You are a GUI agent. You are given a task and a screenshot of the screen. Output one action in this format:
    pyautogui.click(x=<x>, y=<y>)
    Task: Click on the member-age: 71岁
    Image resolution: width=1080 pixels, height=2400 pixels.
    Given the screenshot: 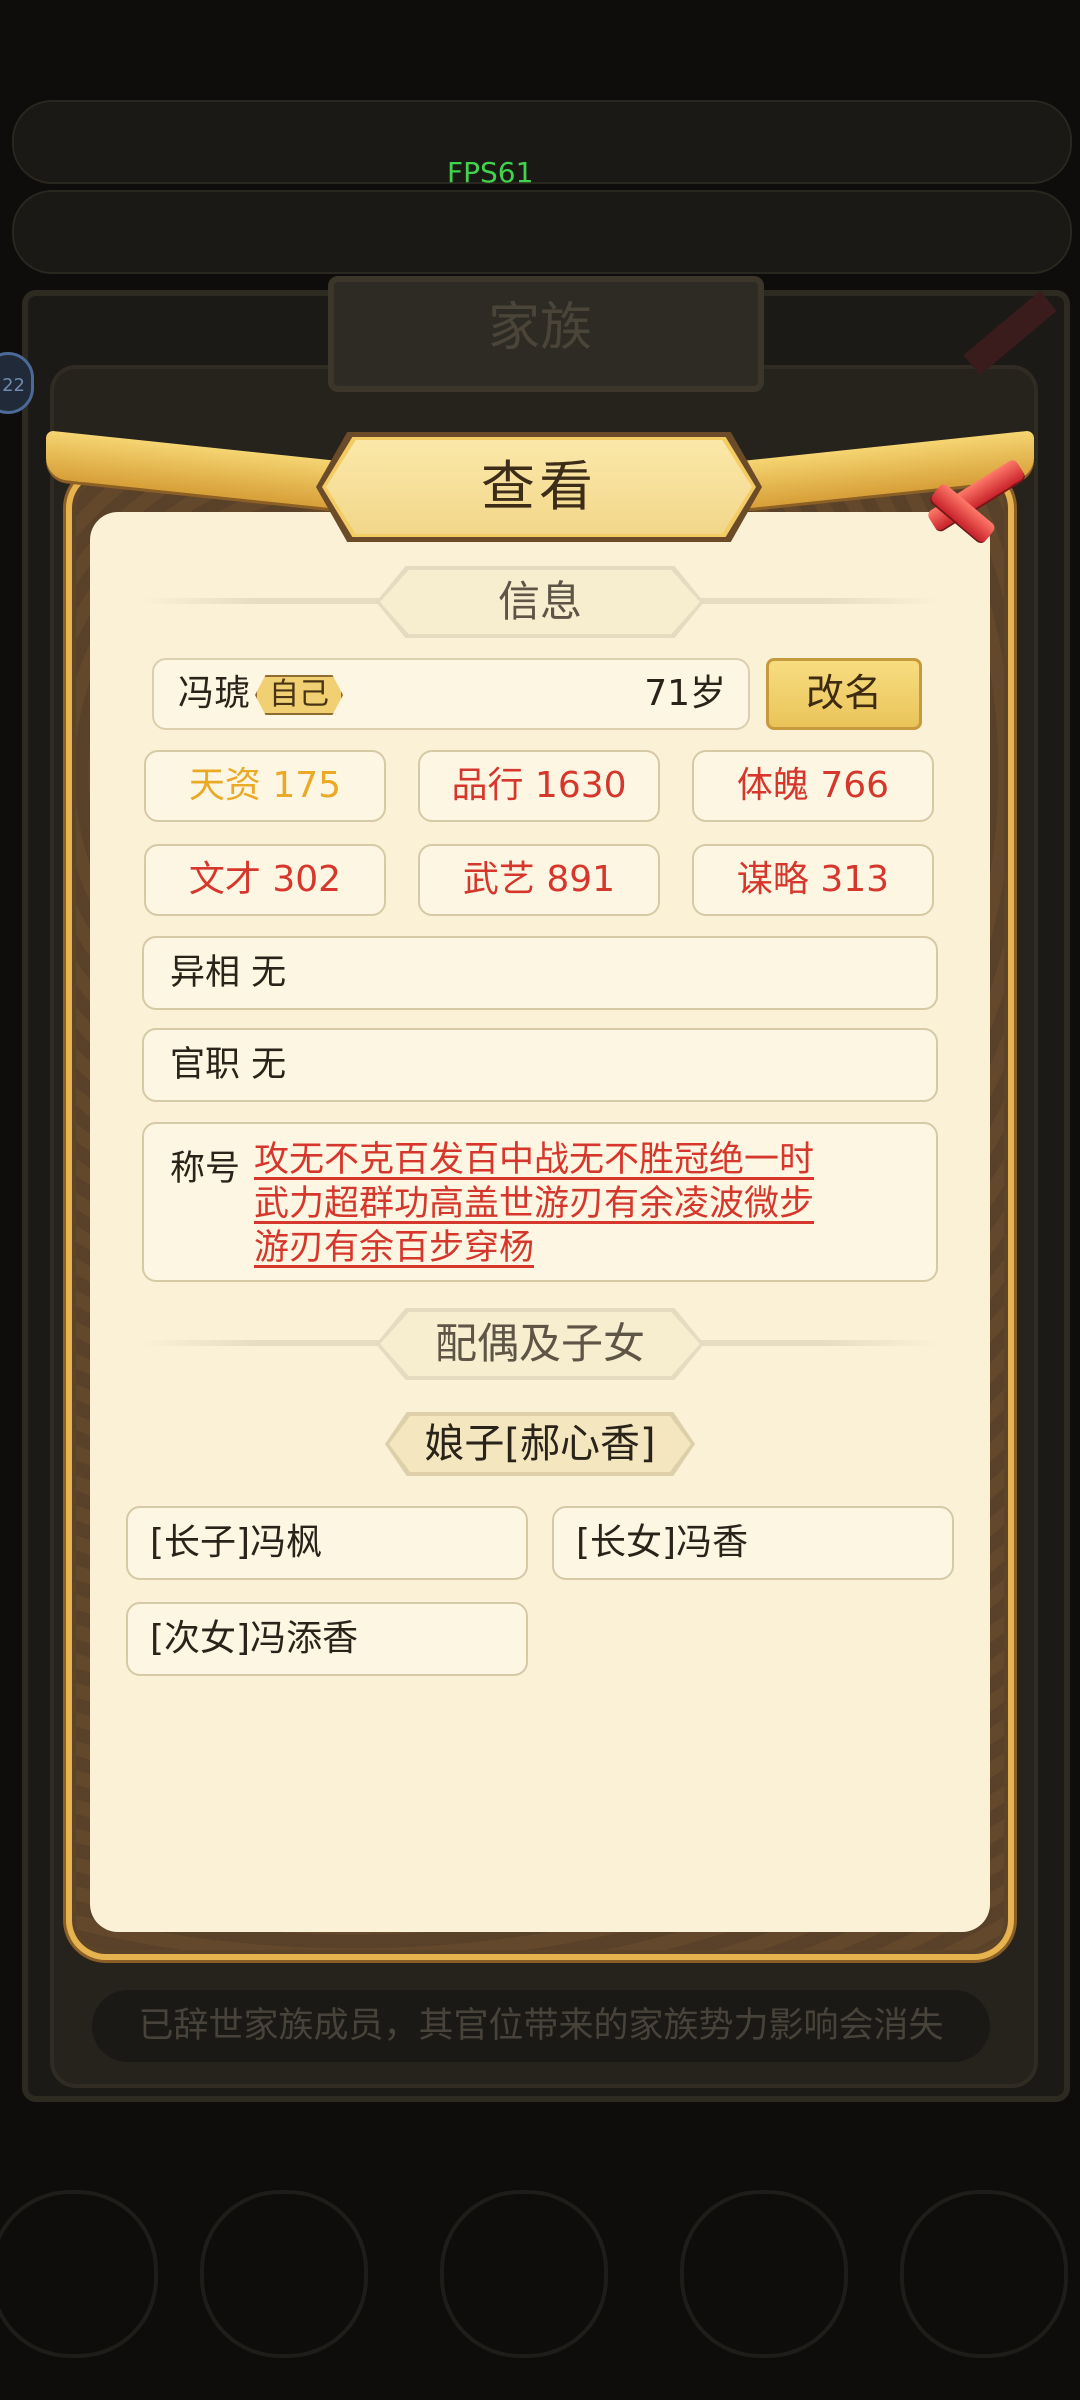 What is the action you would take?
    pyautogui.click(x=685, y=693)
    